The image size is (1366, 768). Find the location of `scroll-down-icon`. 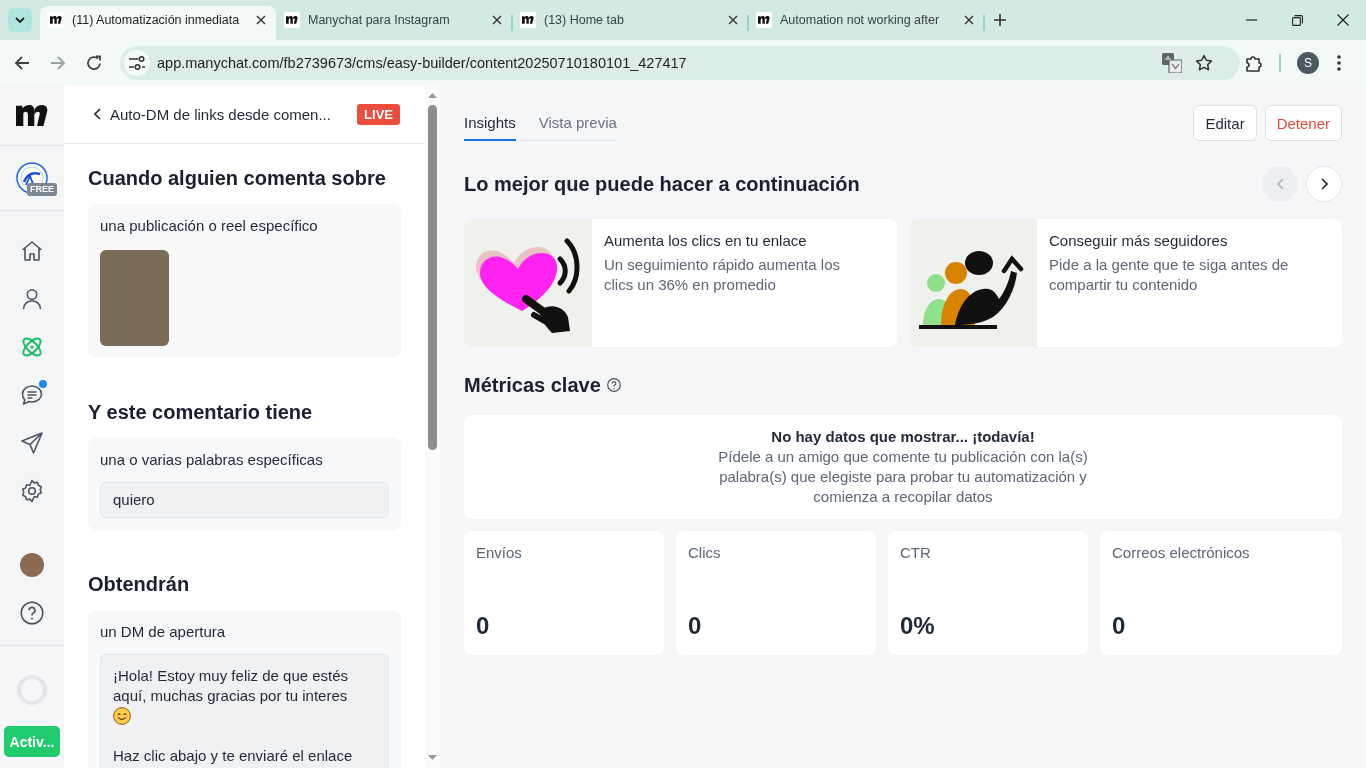

scroll-down-icon is located at coordinates (432, 757).